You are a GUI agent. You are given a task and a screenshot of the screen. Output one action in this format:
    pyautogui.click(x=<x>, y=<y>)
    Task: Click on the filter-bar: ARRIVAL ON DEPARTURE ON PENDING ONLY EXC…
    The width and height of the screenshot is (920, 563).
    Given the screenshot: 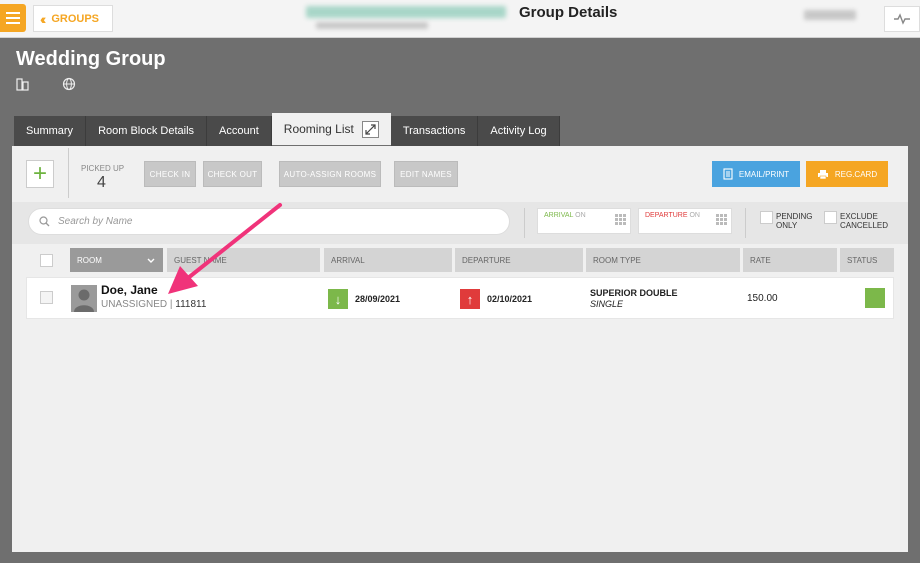 What is the action you would take?
    pyautogui.click(x=460, y=223)
    